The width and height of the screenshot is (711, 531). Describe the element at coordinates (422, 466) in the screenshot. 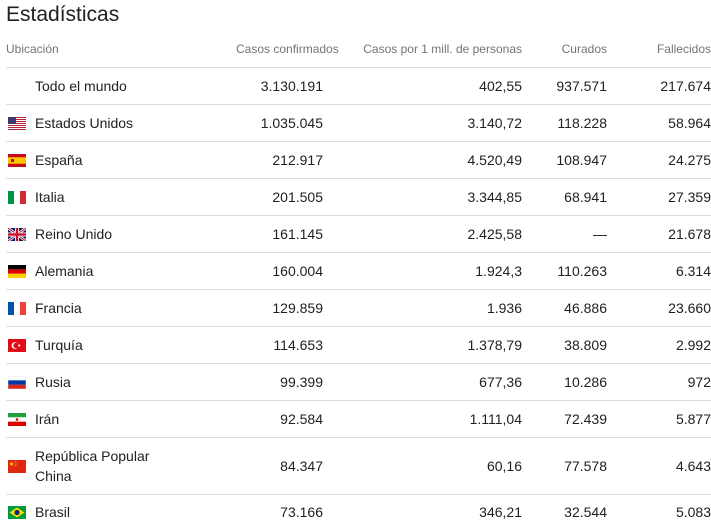

I see `per-million-cell: 60,16` at that location.